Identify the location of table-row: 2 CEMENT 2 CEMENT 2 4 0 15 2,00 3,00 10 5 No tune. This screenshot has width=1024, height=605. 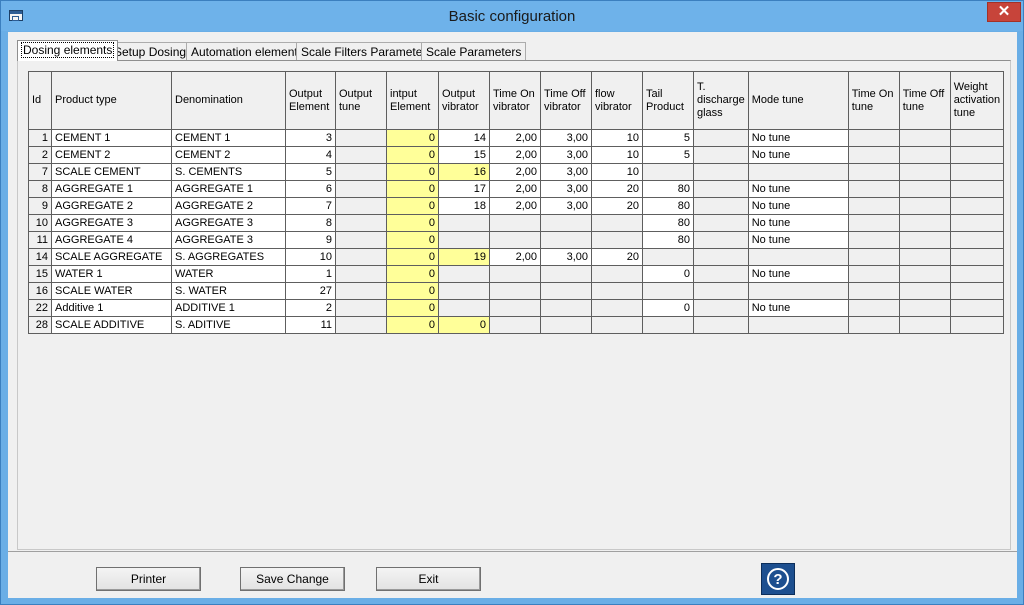
(516, 155).